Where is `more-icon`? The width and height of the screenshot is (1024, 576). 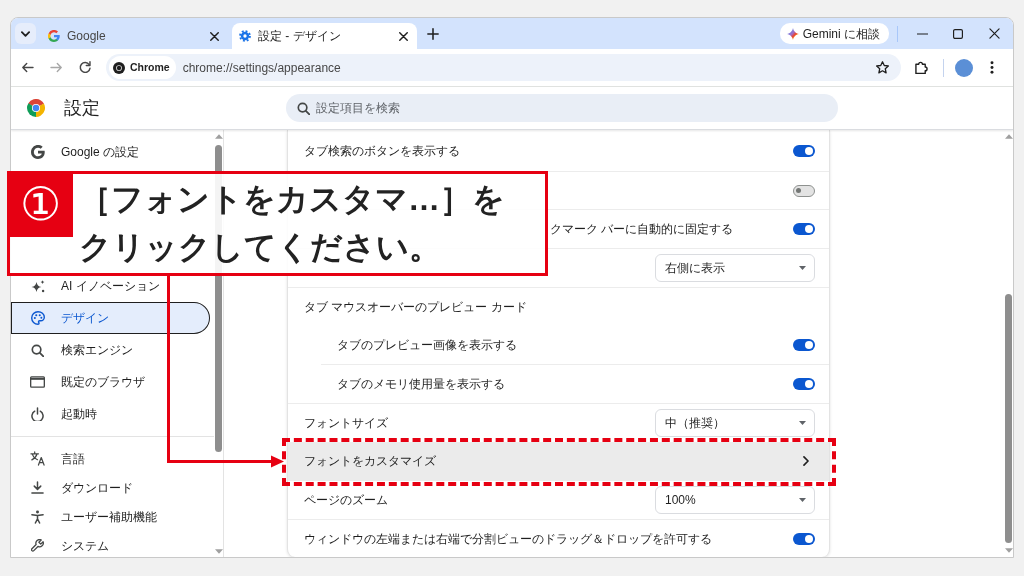 more-icon is located at coordinates (992, 67).